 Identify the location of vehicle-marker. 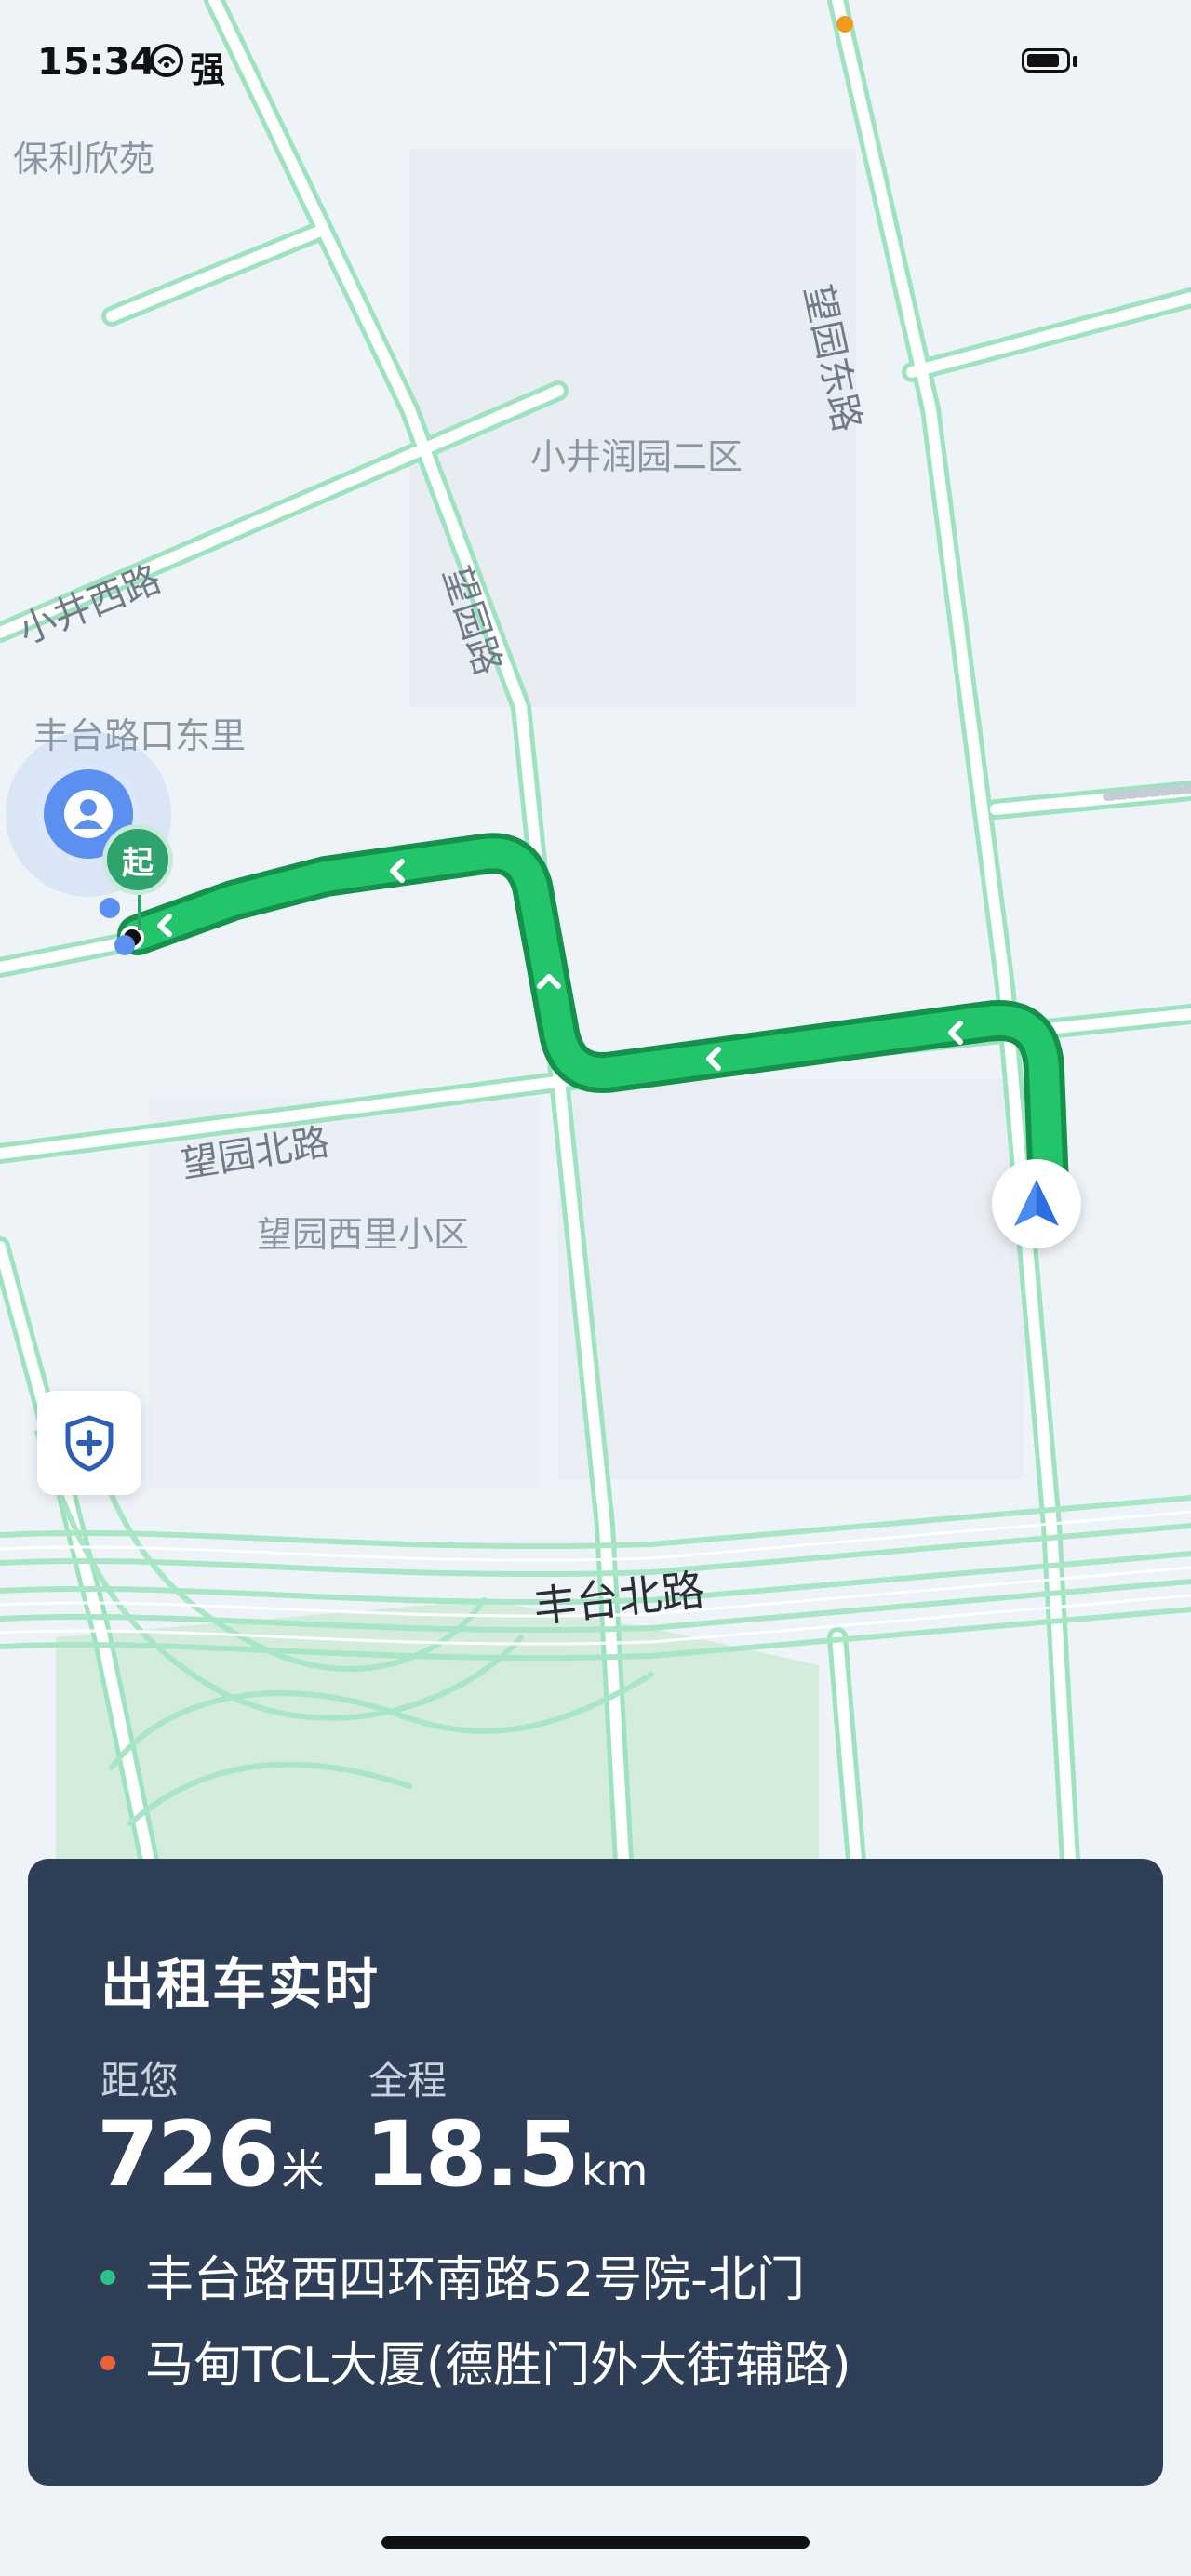
(1036, 1203).